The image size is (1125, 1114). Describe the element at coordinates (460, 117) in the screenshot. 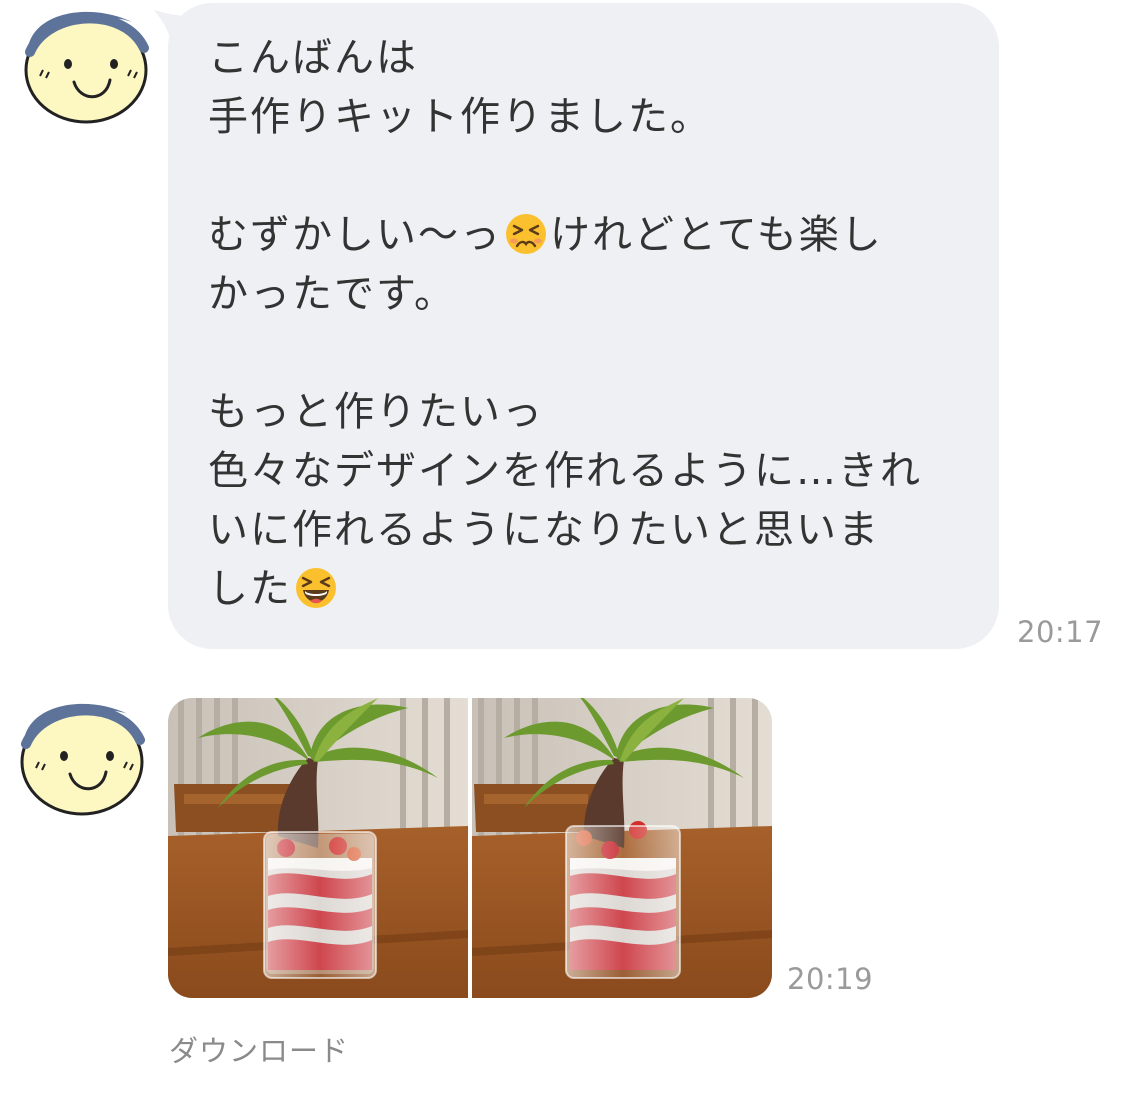

I see `message-line: 手作りキット作りました。` at that location.